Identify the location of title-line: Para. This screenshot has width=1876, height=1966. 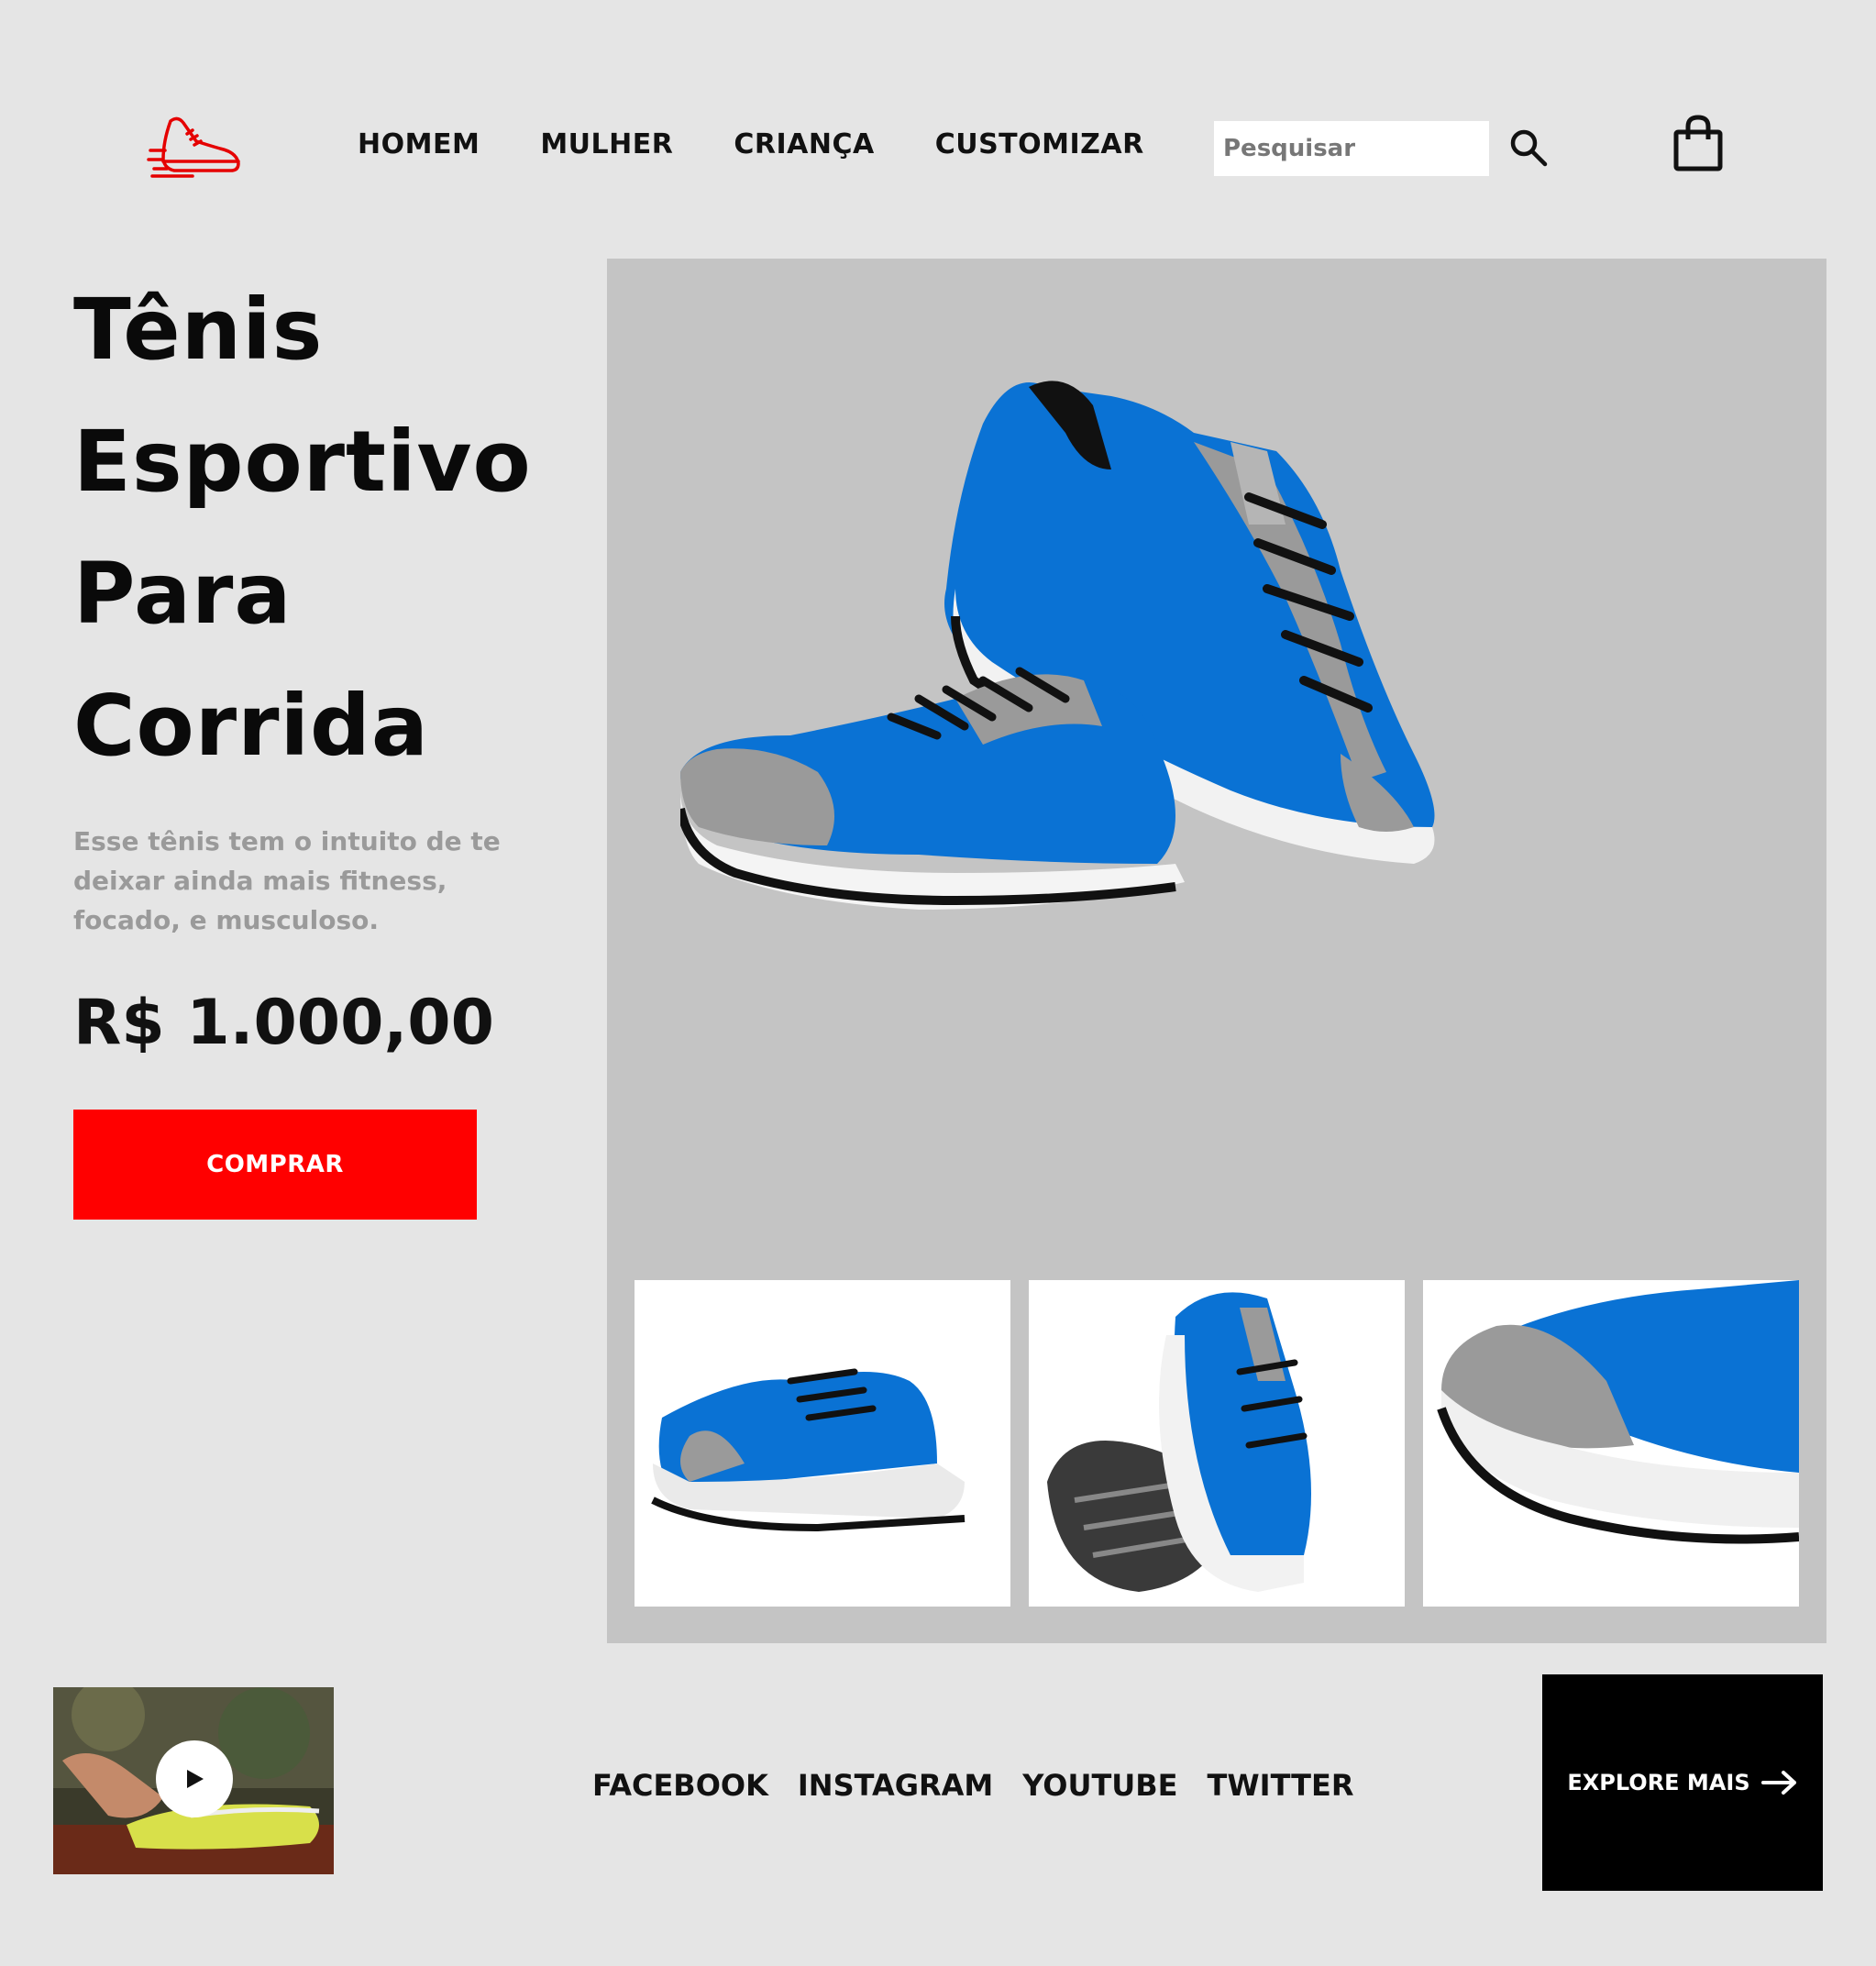
(182, 594).